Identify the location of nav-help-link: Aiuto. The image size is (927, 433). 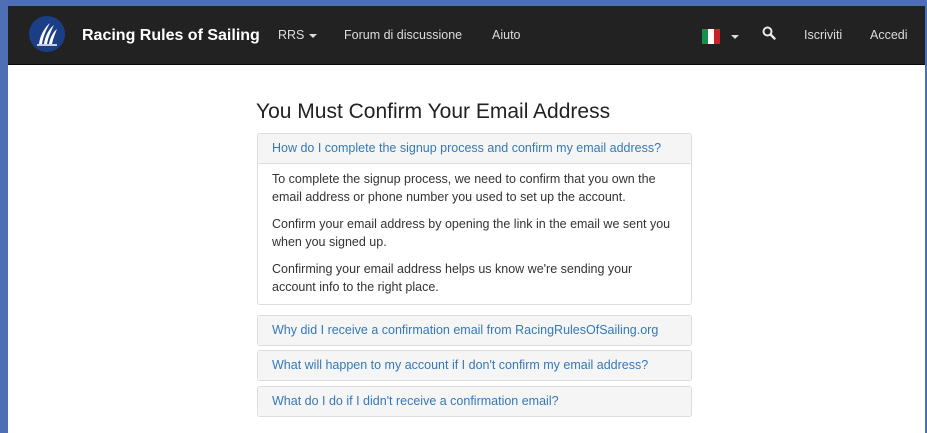
(506, 35).